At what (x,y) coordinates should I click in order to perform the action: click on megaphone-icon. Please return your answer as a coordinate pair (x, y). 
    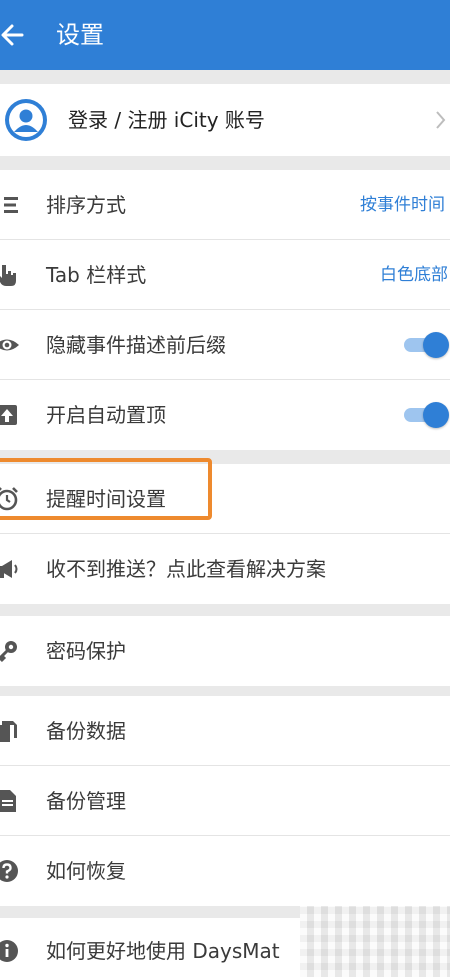
    Looking at the image, I should click on (9, 569).